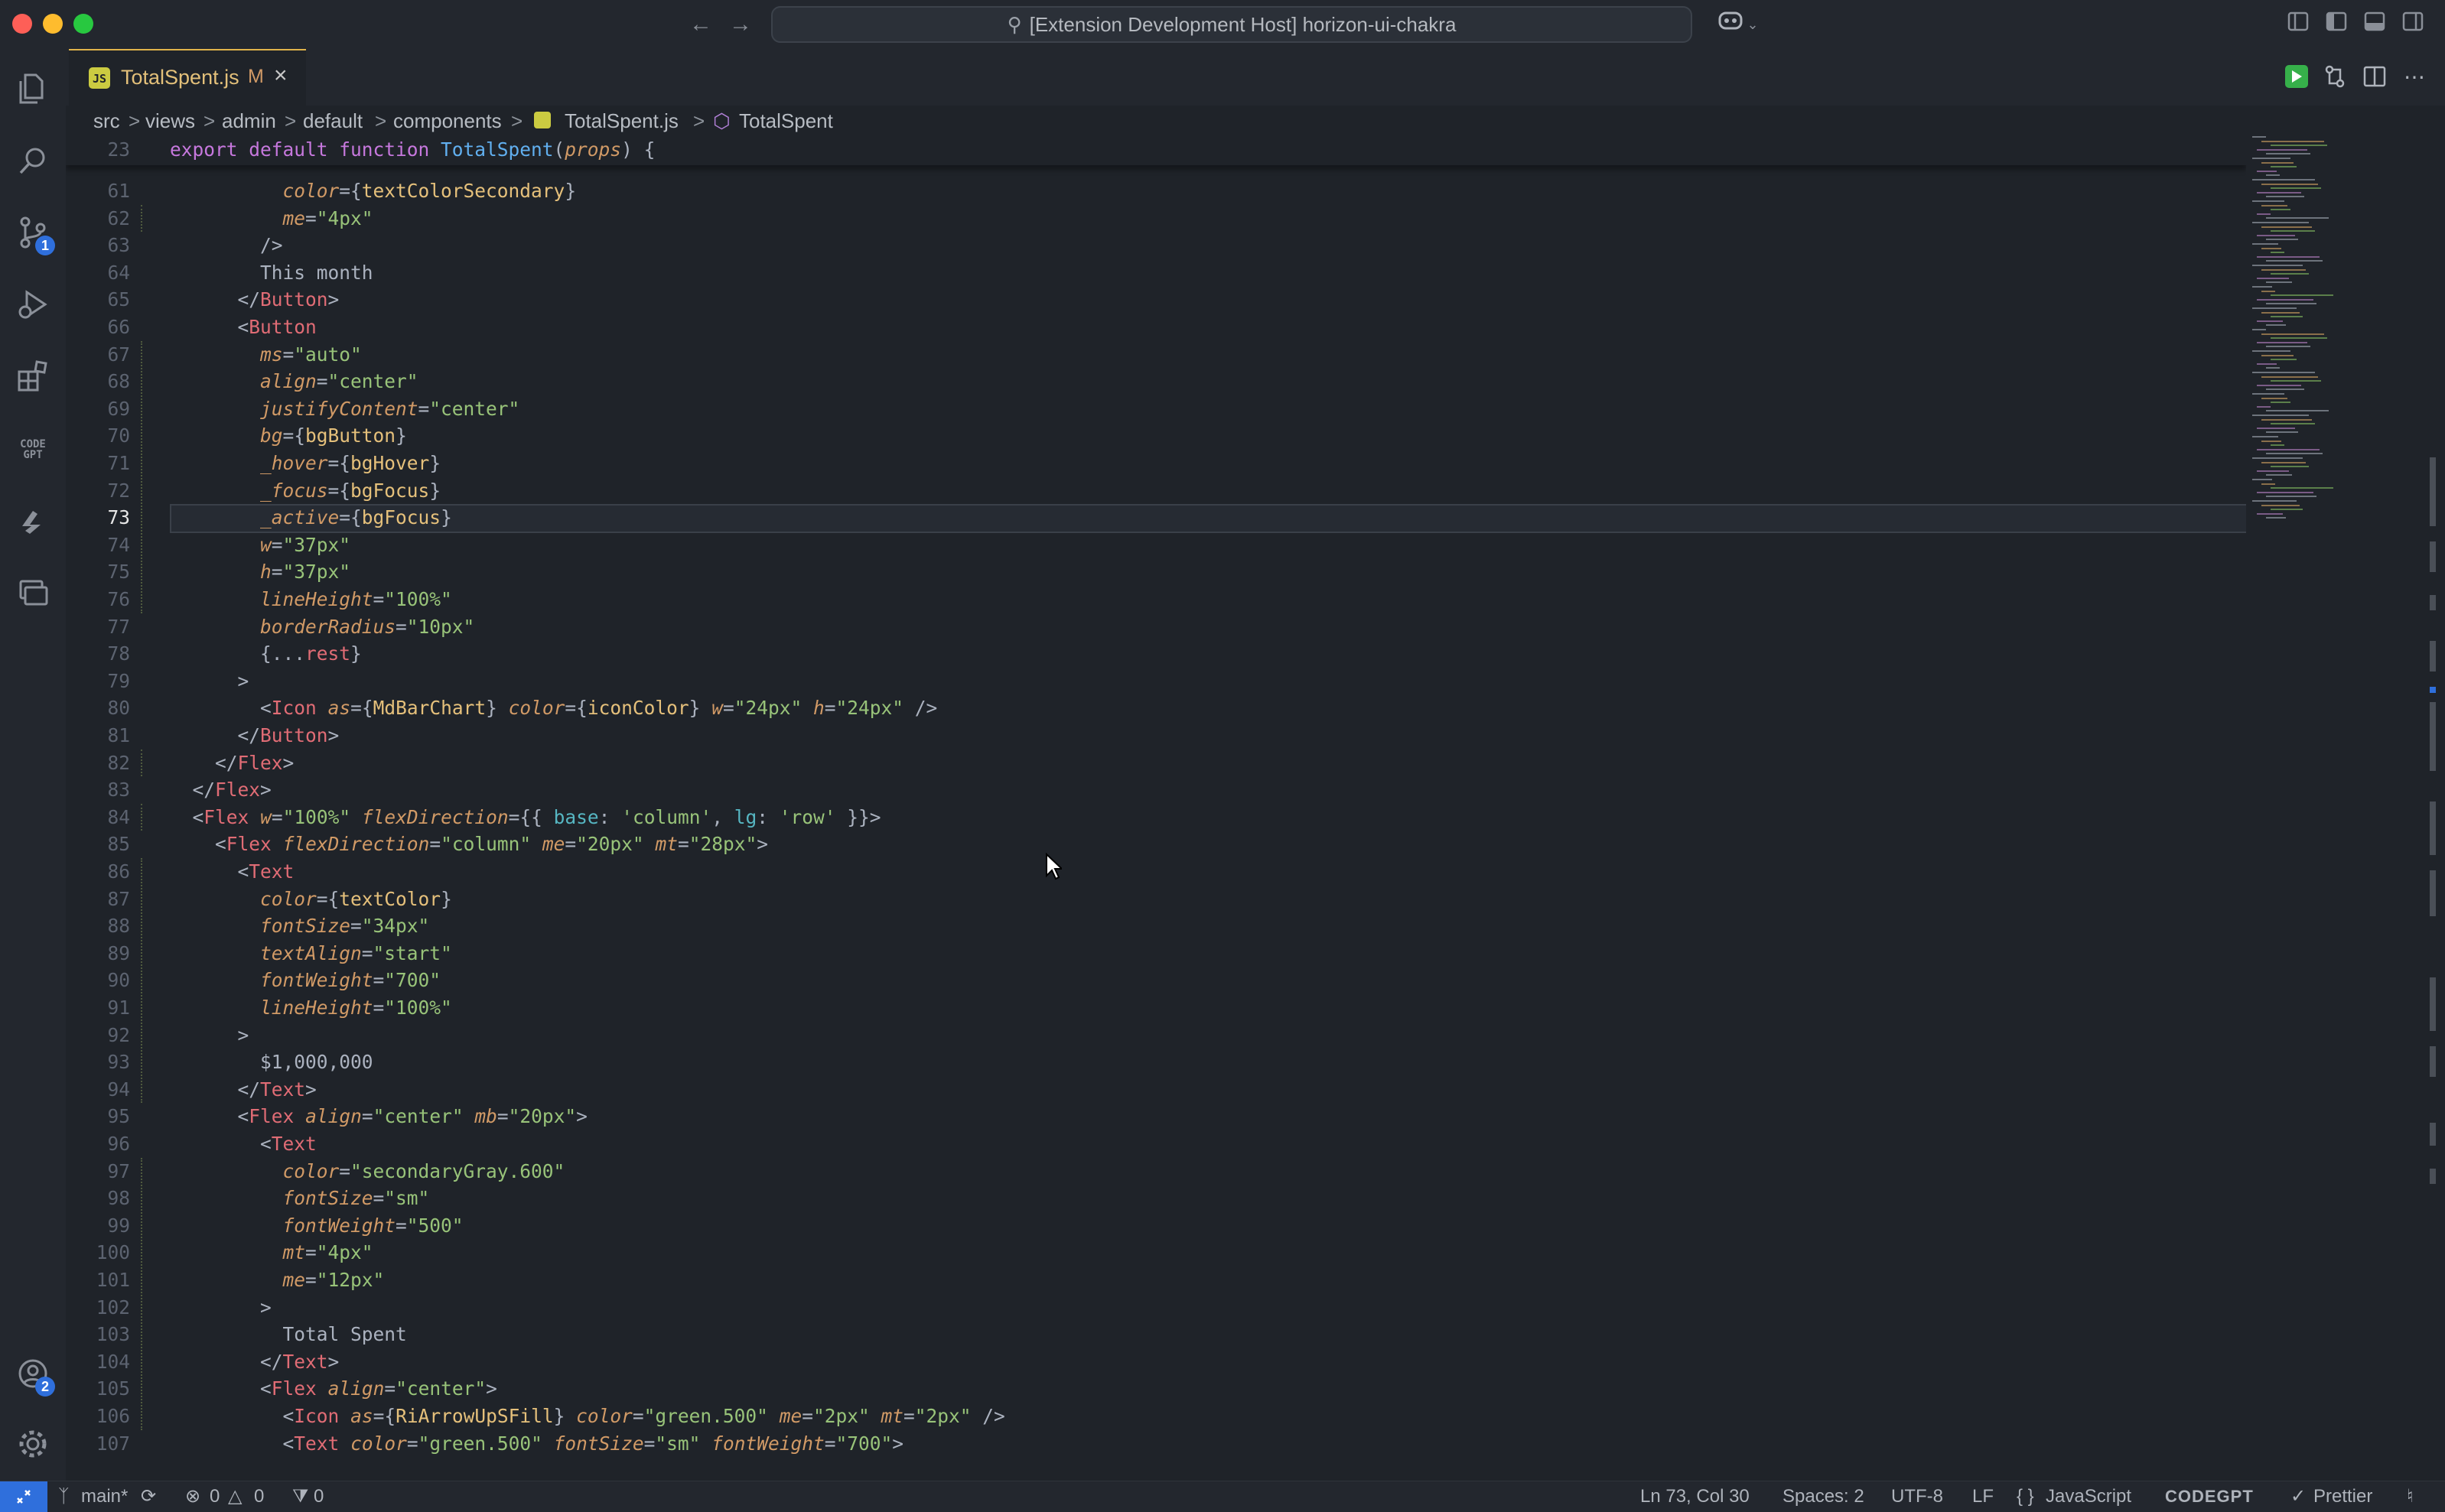  What do you see at coordinates (281, 76) in the screenshot?
I see `close-icon: ×` at bounding box center [281, 76].